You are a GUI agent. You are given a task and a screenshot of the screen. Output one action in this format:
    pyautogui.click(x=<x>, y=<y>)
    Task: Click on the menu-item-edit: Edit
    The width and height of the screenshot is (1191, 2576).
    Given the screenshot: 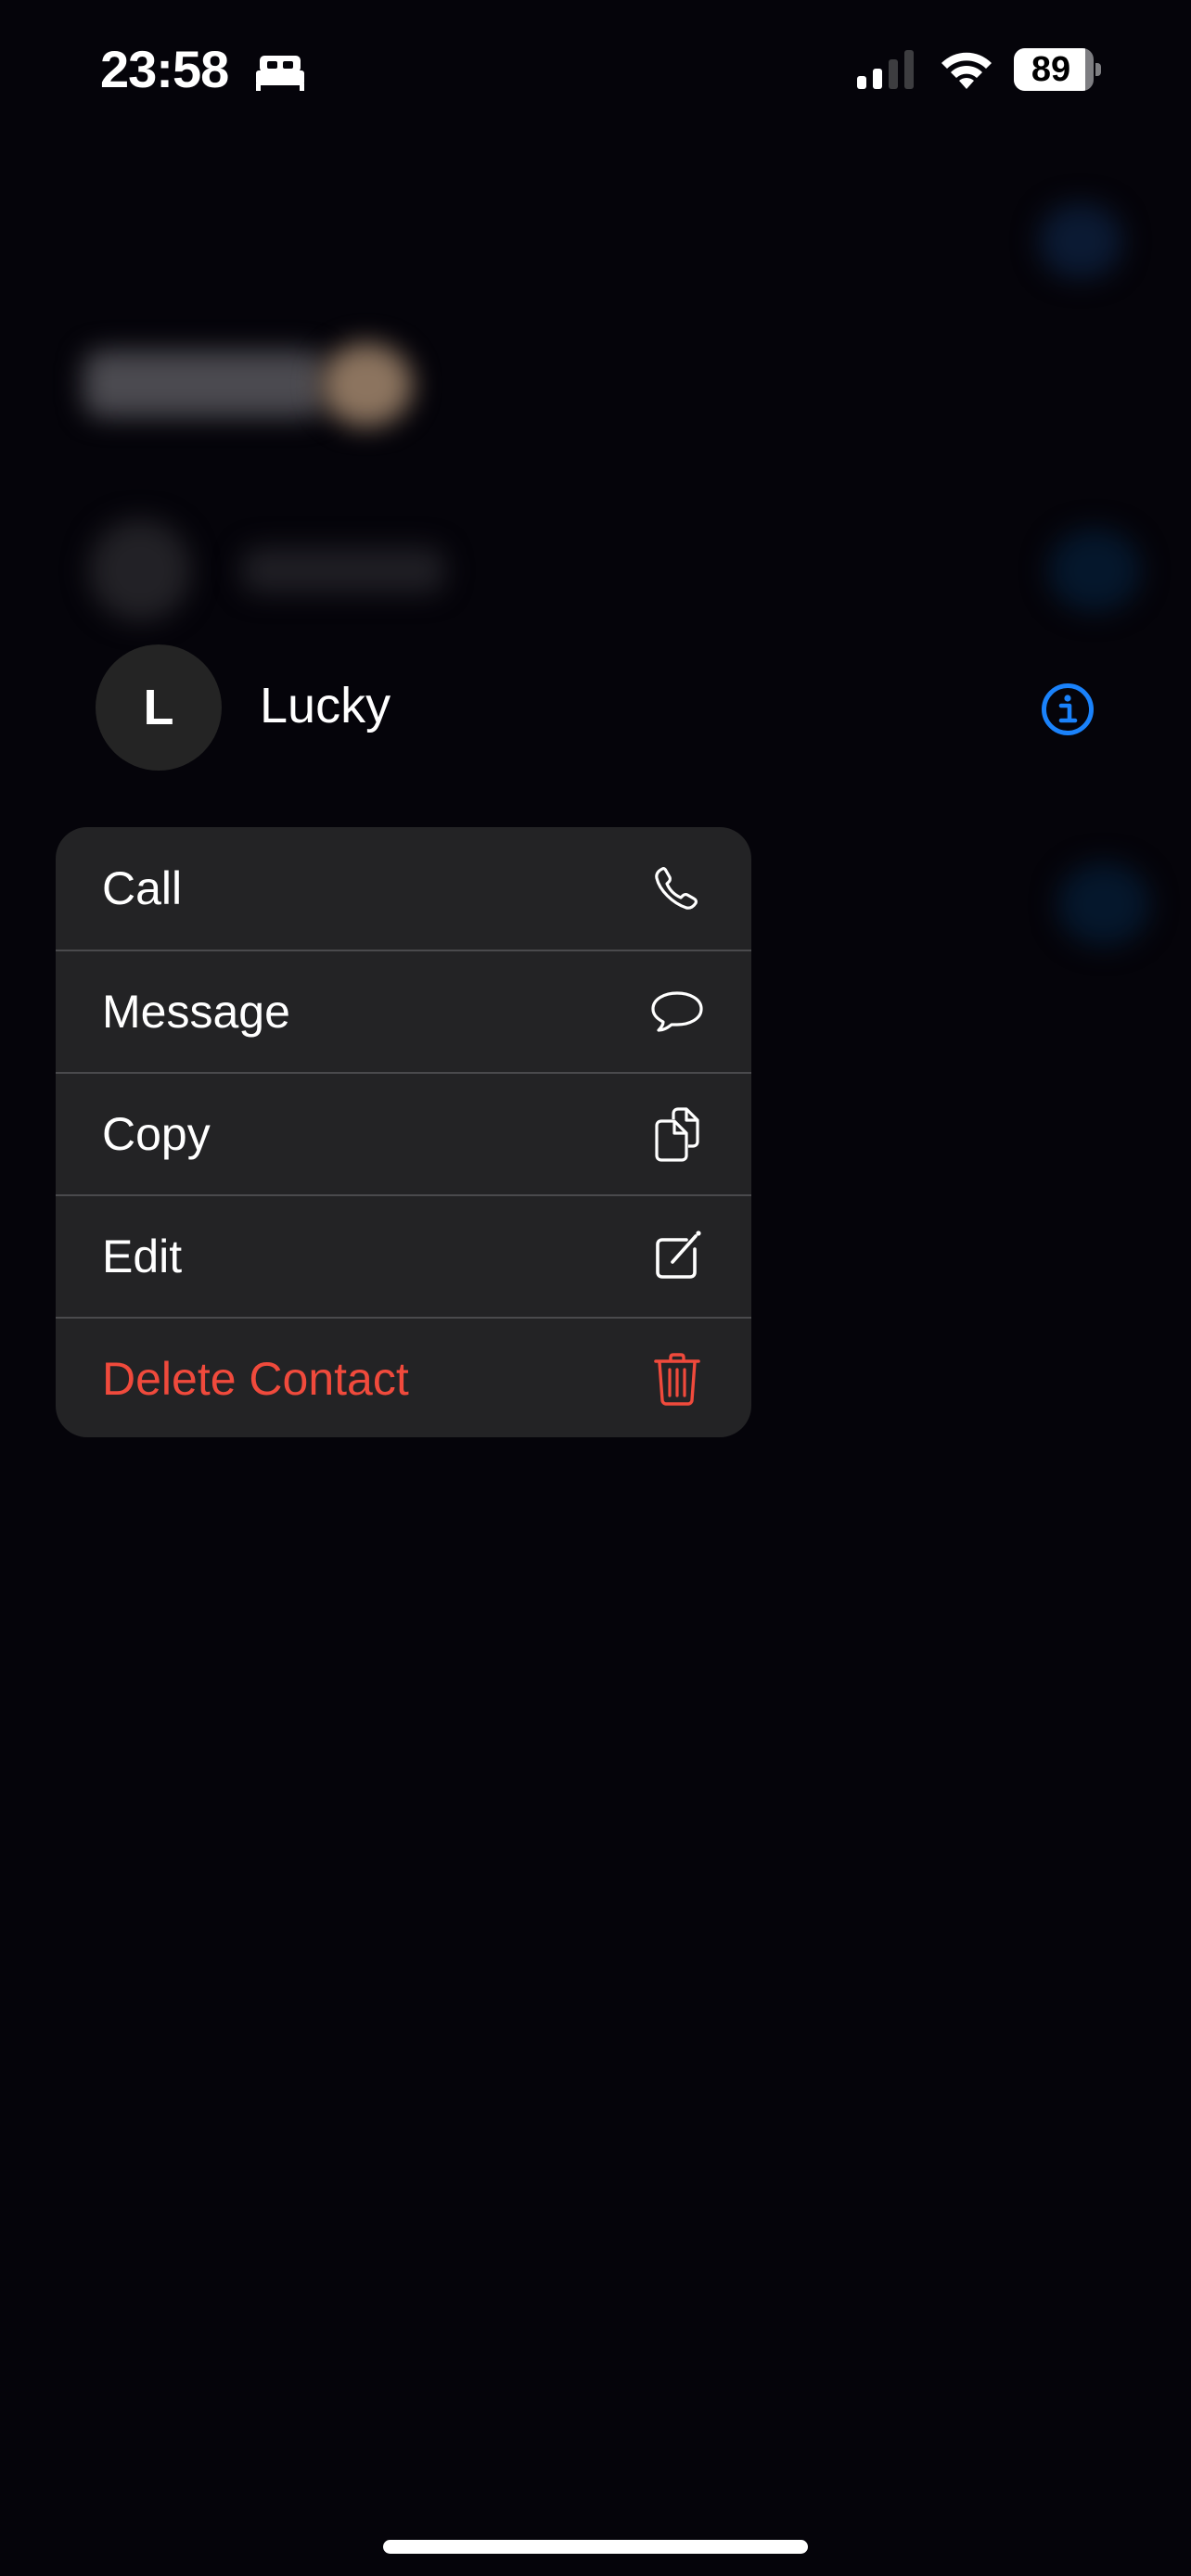 What is the action you would take?
    pyautogui.click(x=403, y=1256)
    